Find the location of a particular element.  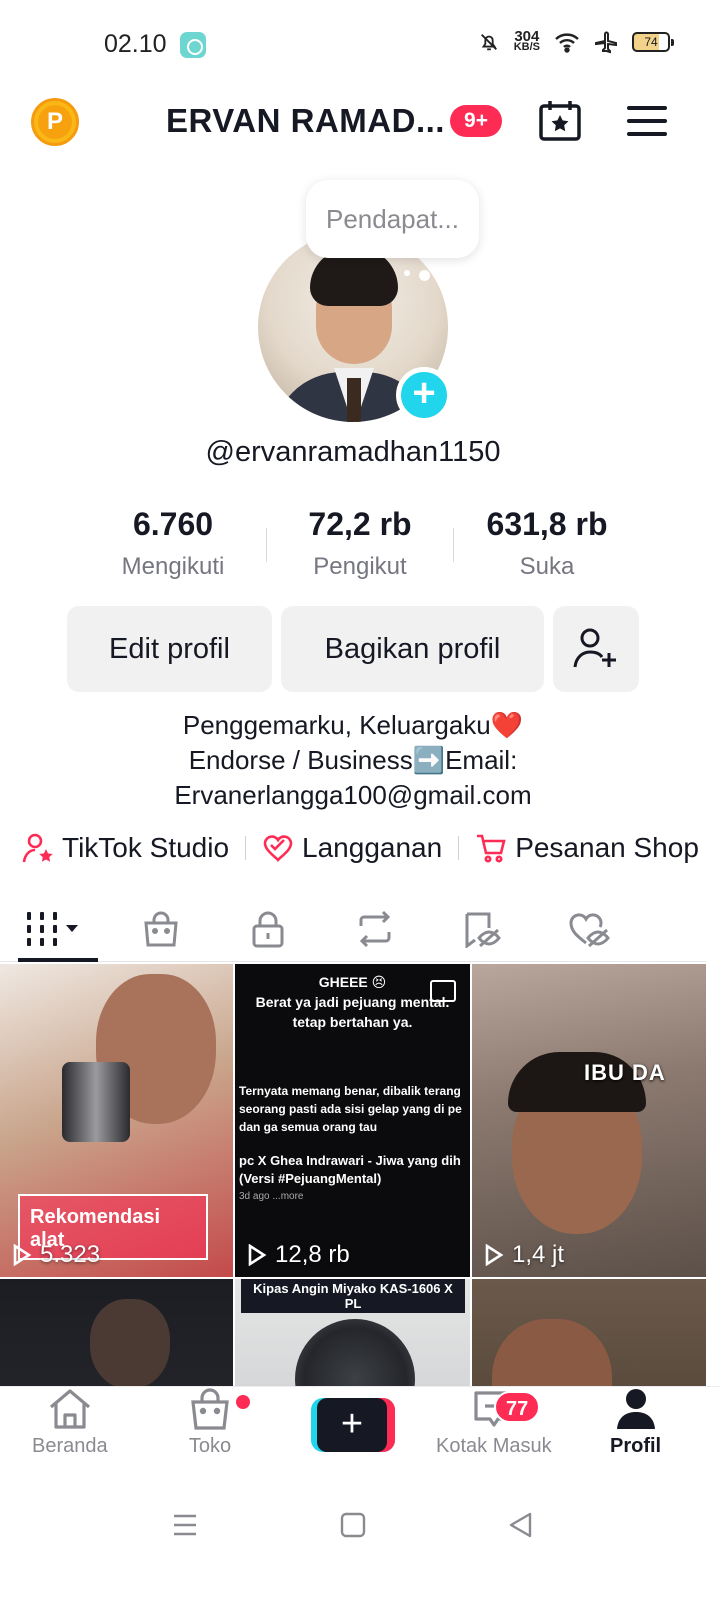

tab-liked is located at coordinates (588, 928).